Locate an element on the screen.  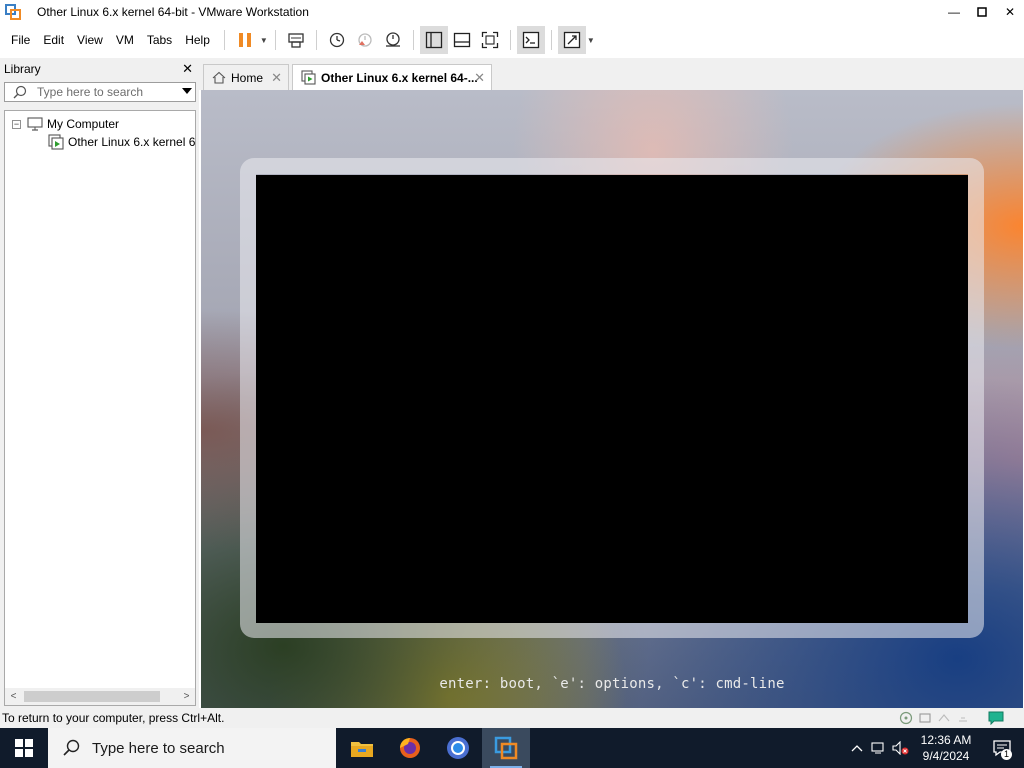
status-device-network-icon is located at coordinates (943, 718).